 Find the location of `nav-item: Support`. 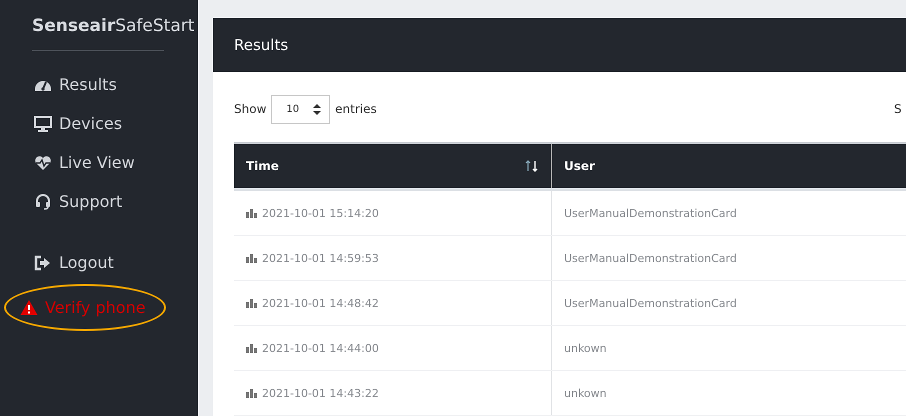

nav-item: Support is located at coordinates (111, 201).